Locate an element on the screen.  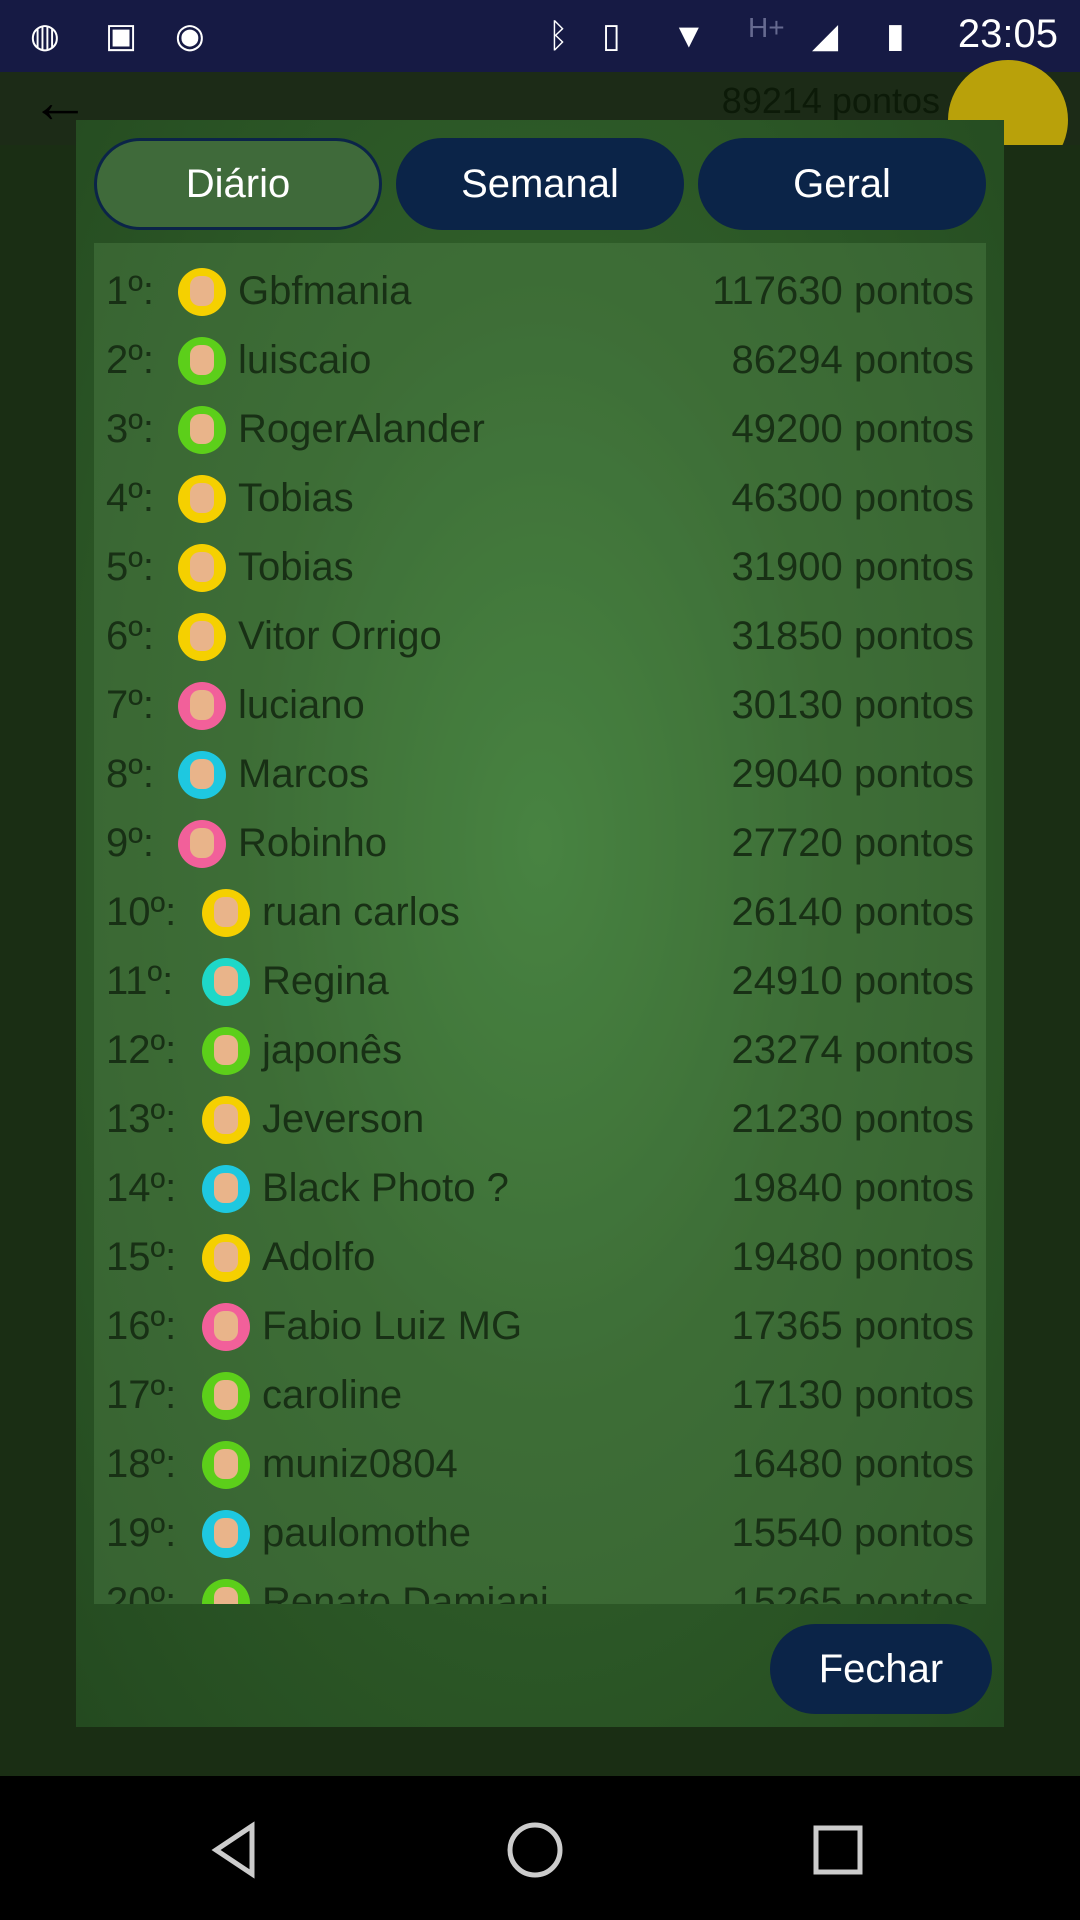
player-points: 117630 pontos is located at coordinates (843, 291).